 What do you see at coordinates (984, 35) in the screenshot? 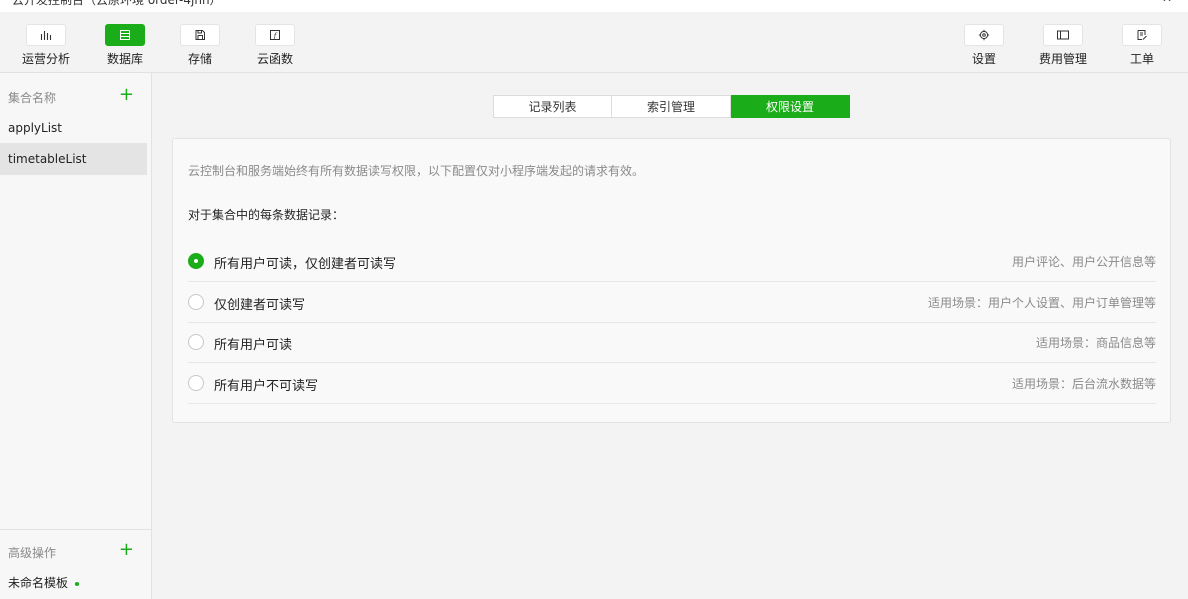
I see `gear-icon` at bounding box center [984, 35].